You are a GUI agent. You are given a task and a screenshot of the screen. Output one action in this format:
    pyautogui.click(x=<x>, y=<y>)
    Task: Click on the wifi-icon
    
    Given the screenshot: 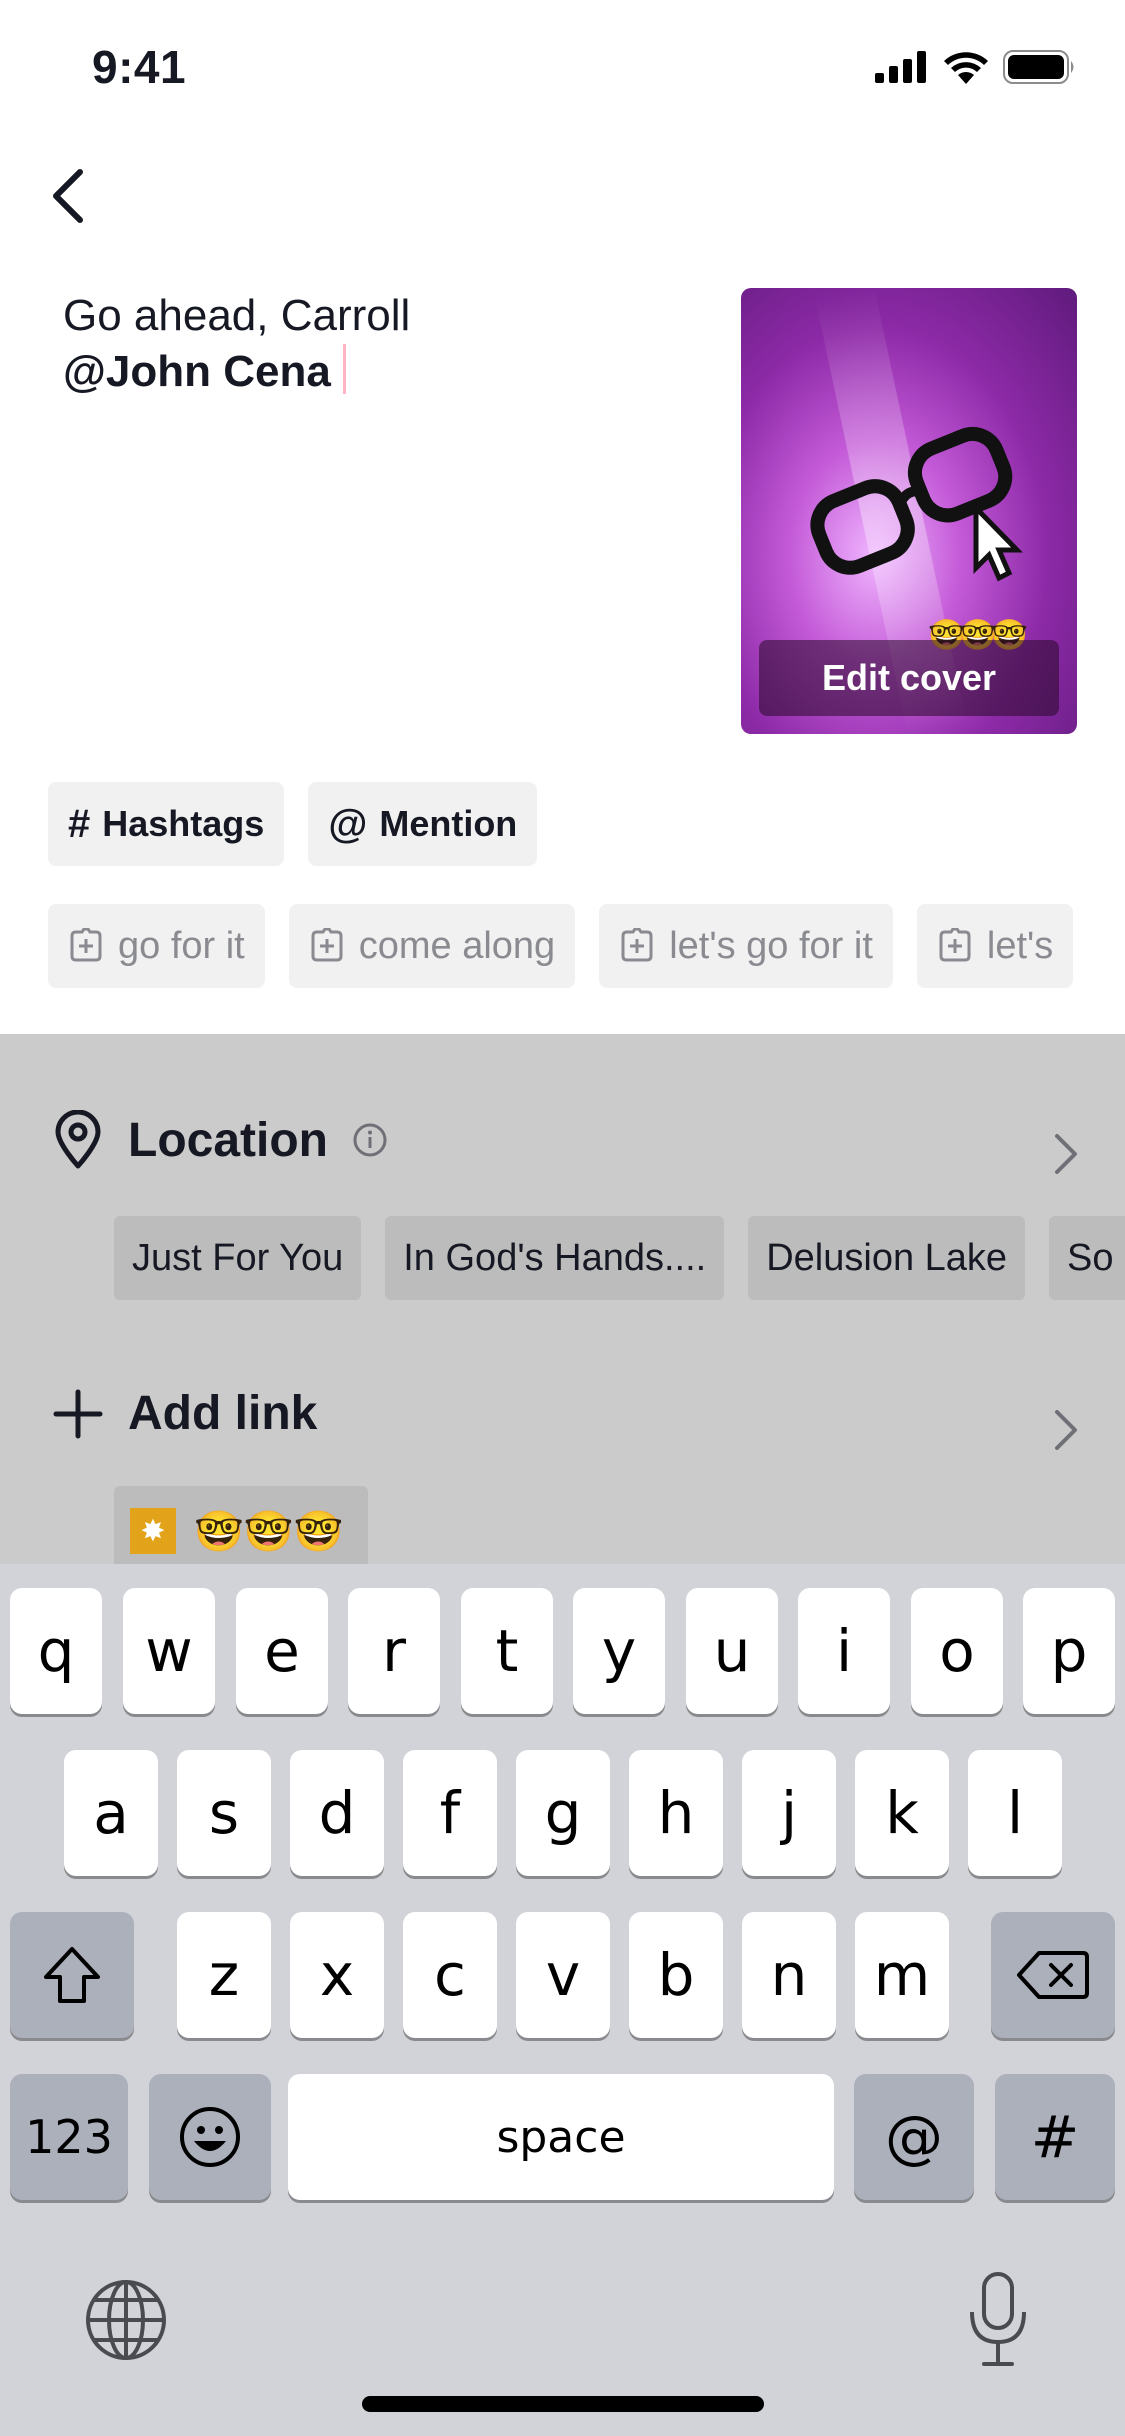 What is the action you would take?
    pyautogui.click(x=966, y=68)
    